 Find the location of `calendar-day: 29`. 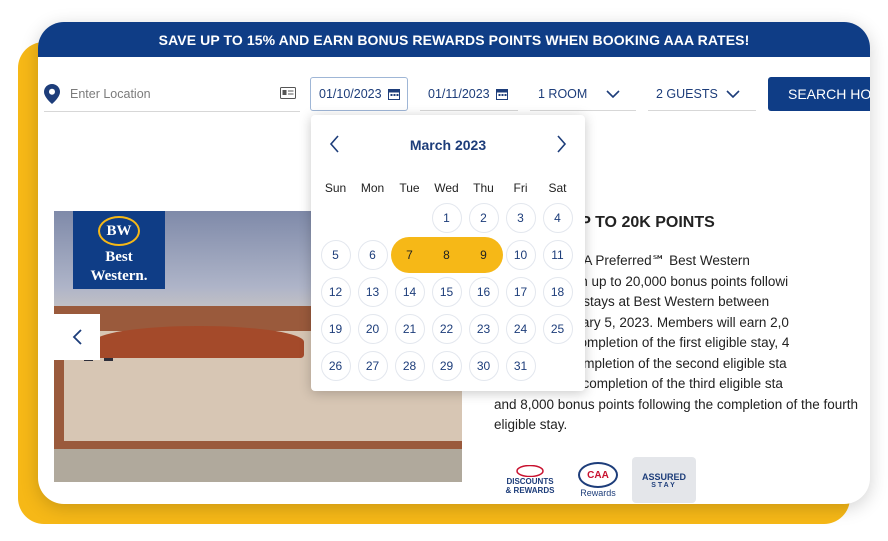

calendar-day: 29 is located at coordinates (446, 366).